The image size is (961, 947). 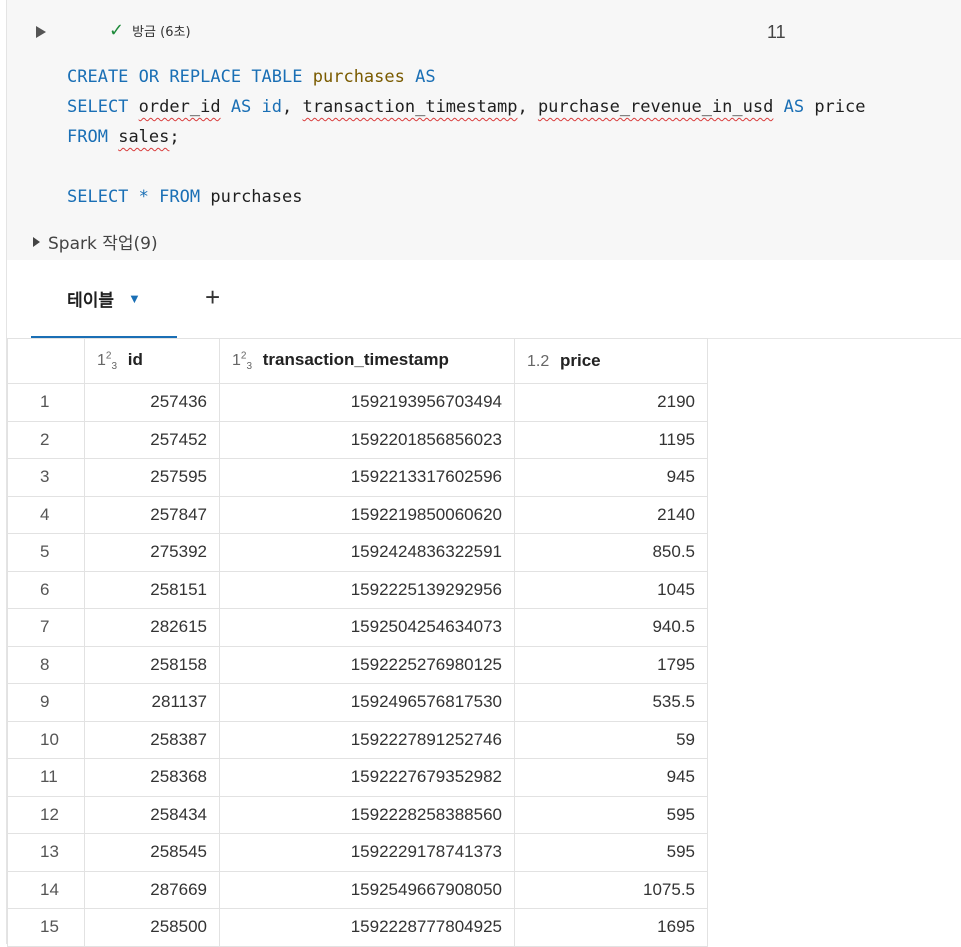 I want to click on table-row: 4 257847 1592219850060620 2140, so click(x=357, y=514).